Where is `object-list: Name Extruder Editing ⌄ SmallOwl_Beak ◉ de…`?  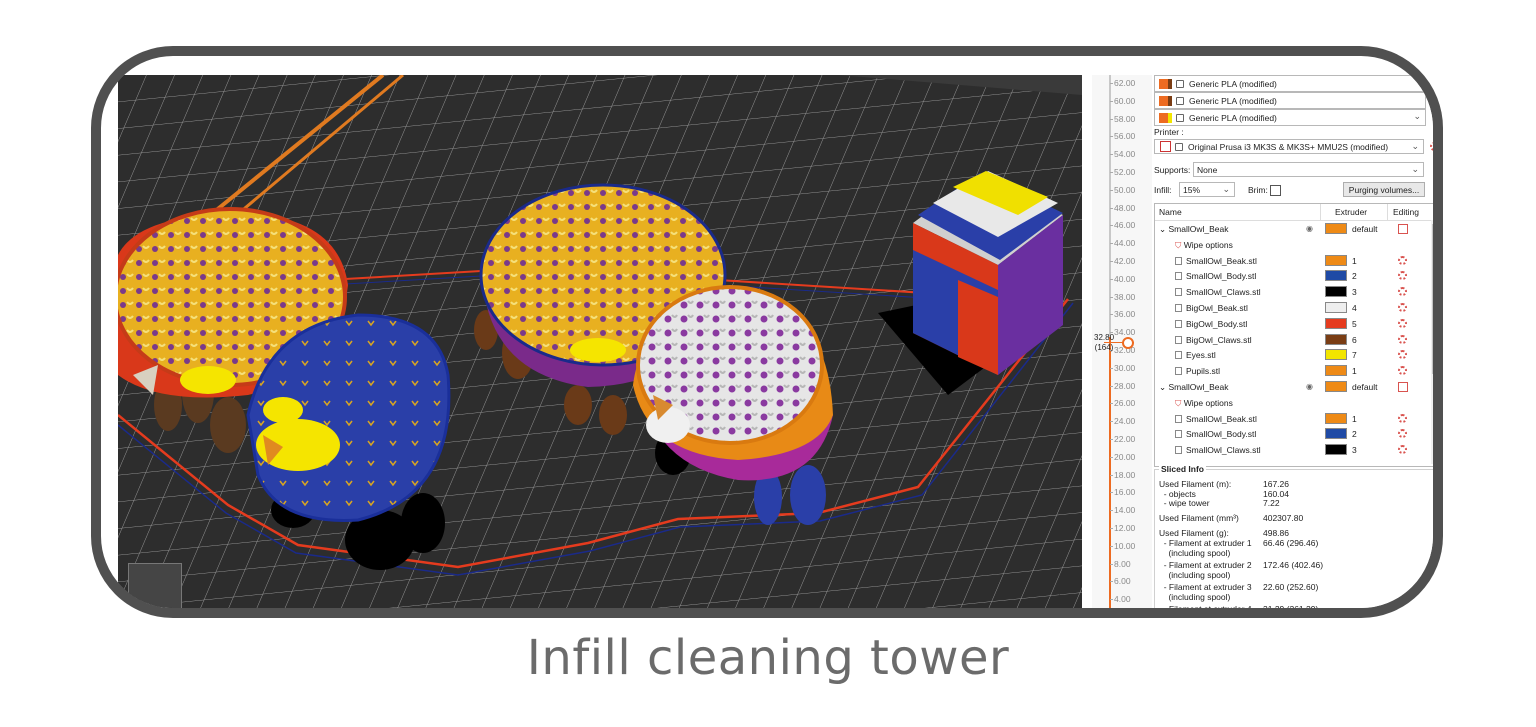
object-list: Name Extruder Editing ⌄ SmallOwl_Beak ◉ de… is located at coordinates (1293, 335).